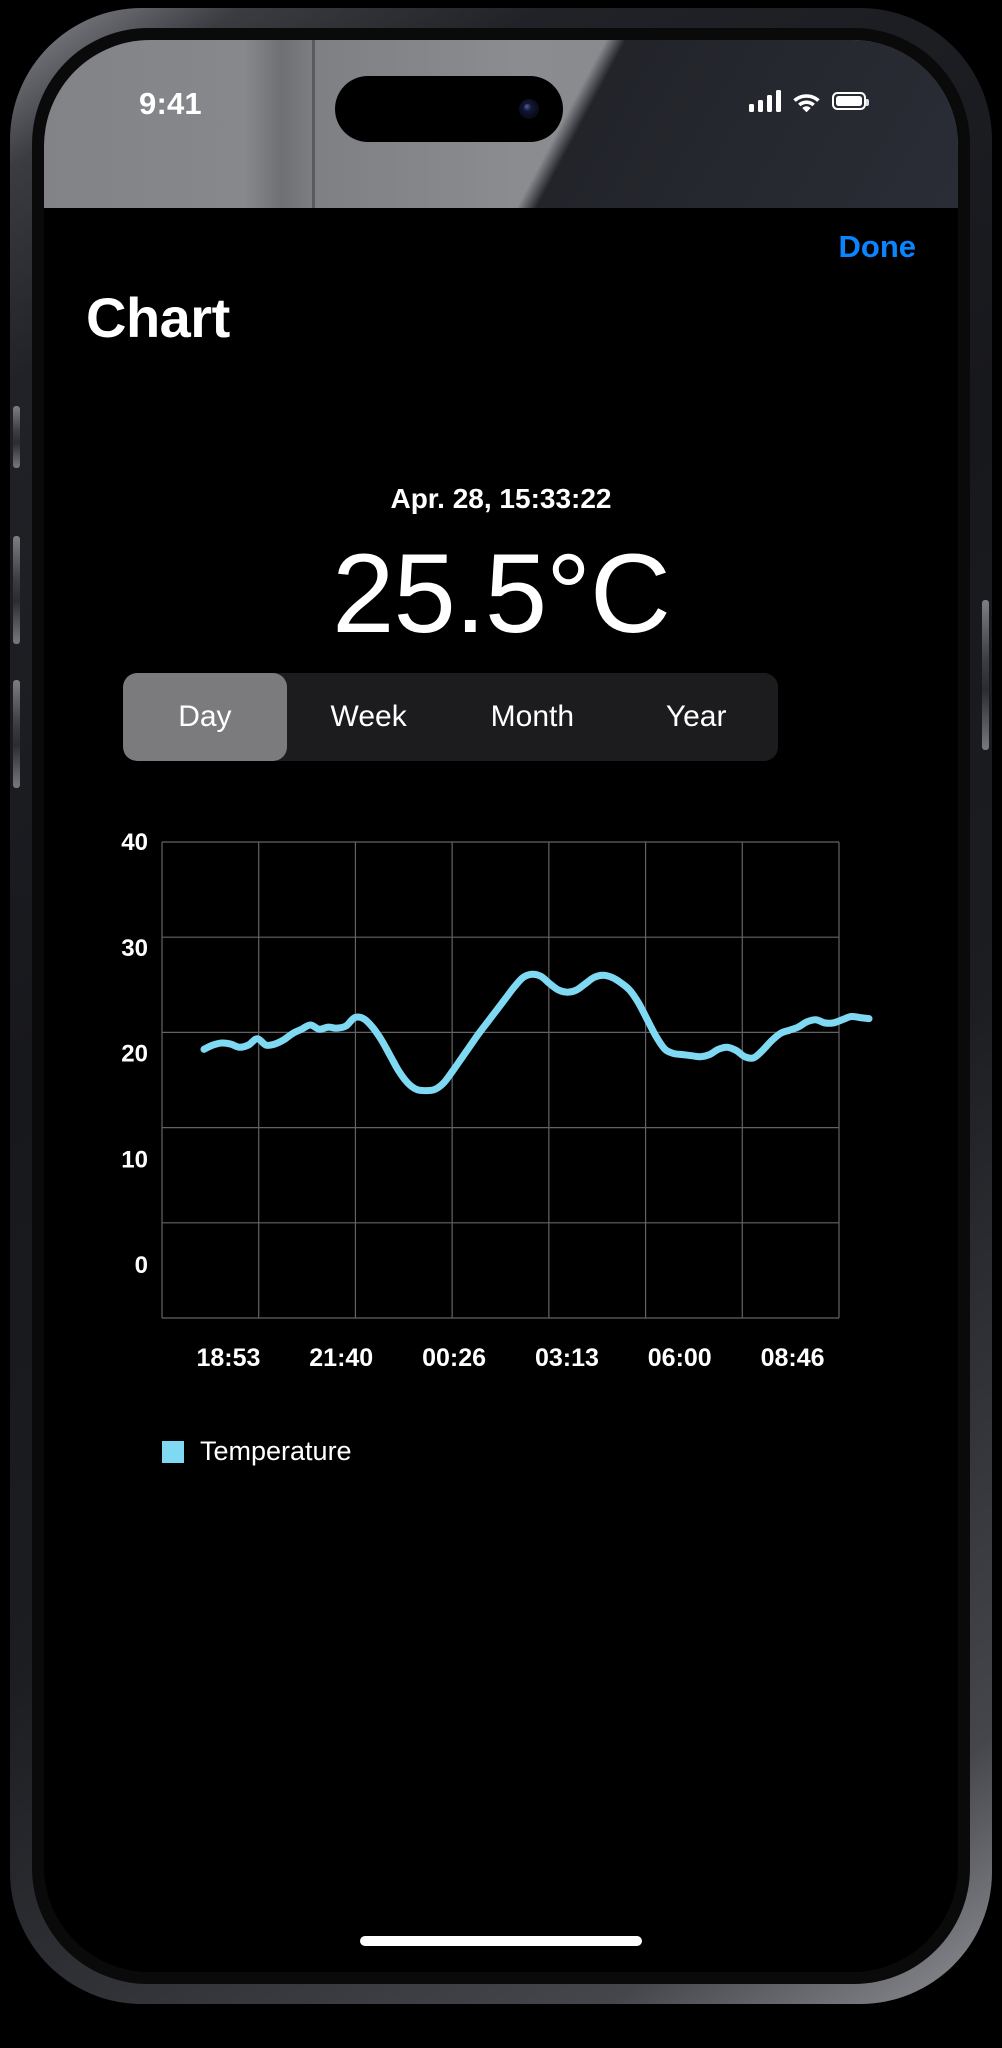 The image size is (1002, 2048). I want to click on chart-y-axis-labels: 40 30 20 10 0, so click(134, 1054).